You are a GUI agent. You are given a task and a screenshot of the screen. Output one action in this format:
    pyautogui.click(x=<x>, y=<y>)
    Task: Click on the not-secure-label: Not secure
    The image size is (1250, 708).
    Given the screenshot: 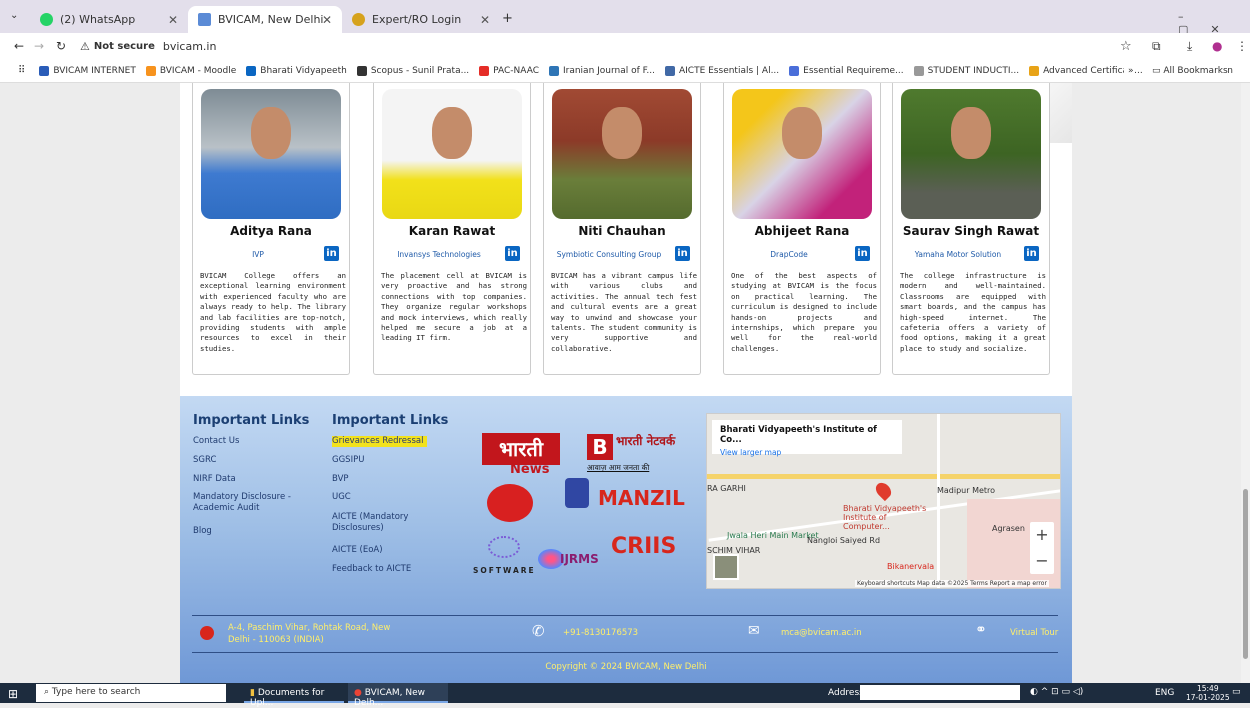 What is the action you would take?
    pyautogui.click(x=124, y=46)
    